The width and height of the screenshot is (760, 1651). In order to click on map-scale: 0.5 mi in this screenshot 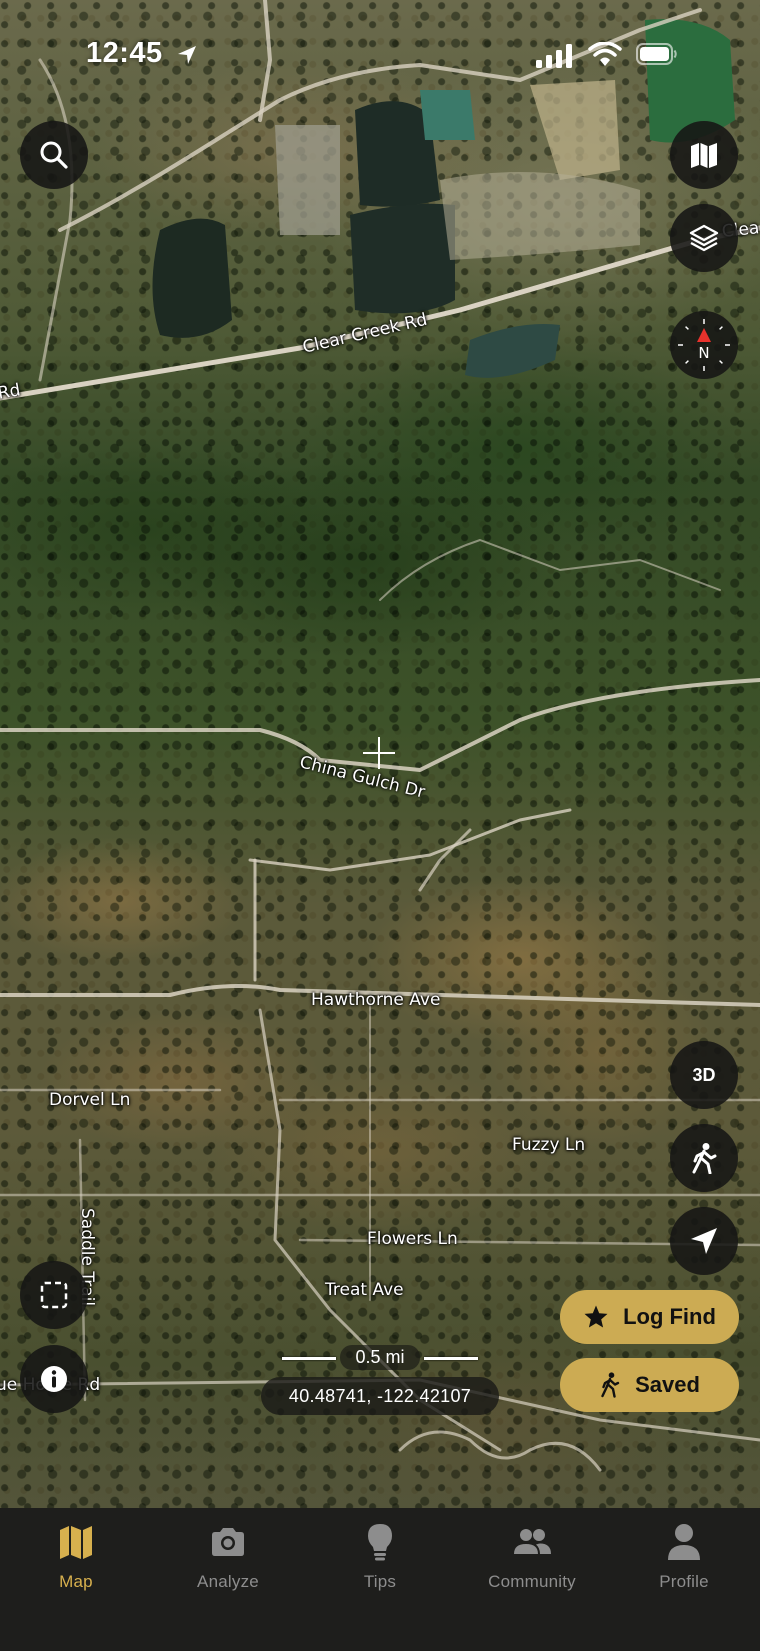, I will do `click(380, 1358)`.